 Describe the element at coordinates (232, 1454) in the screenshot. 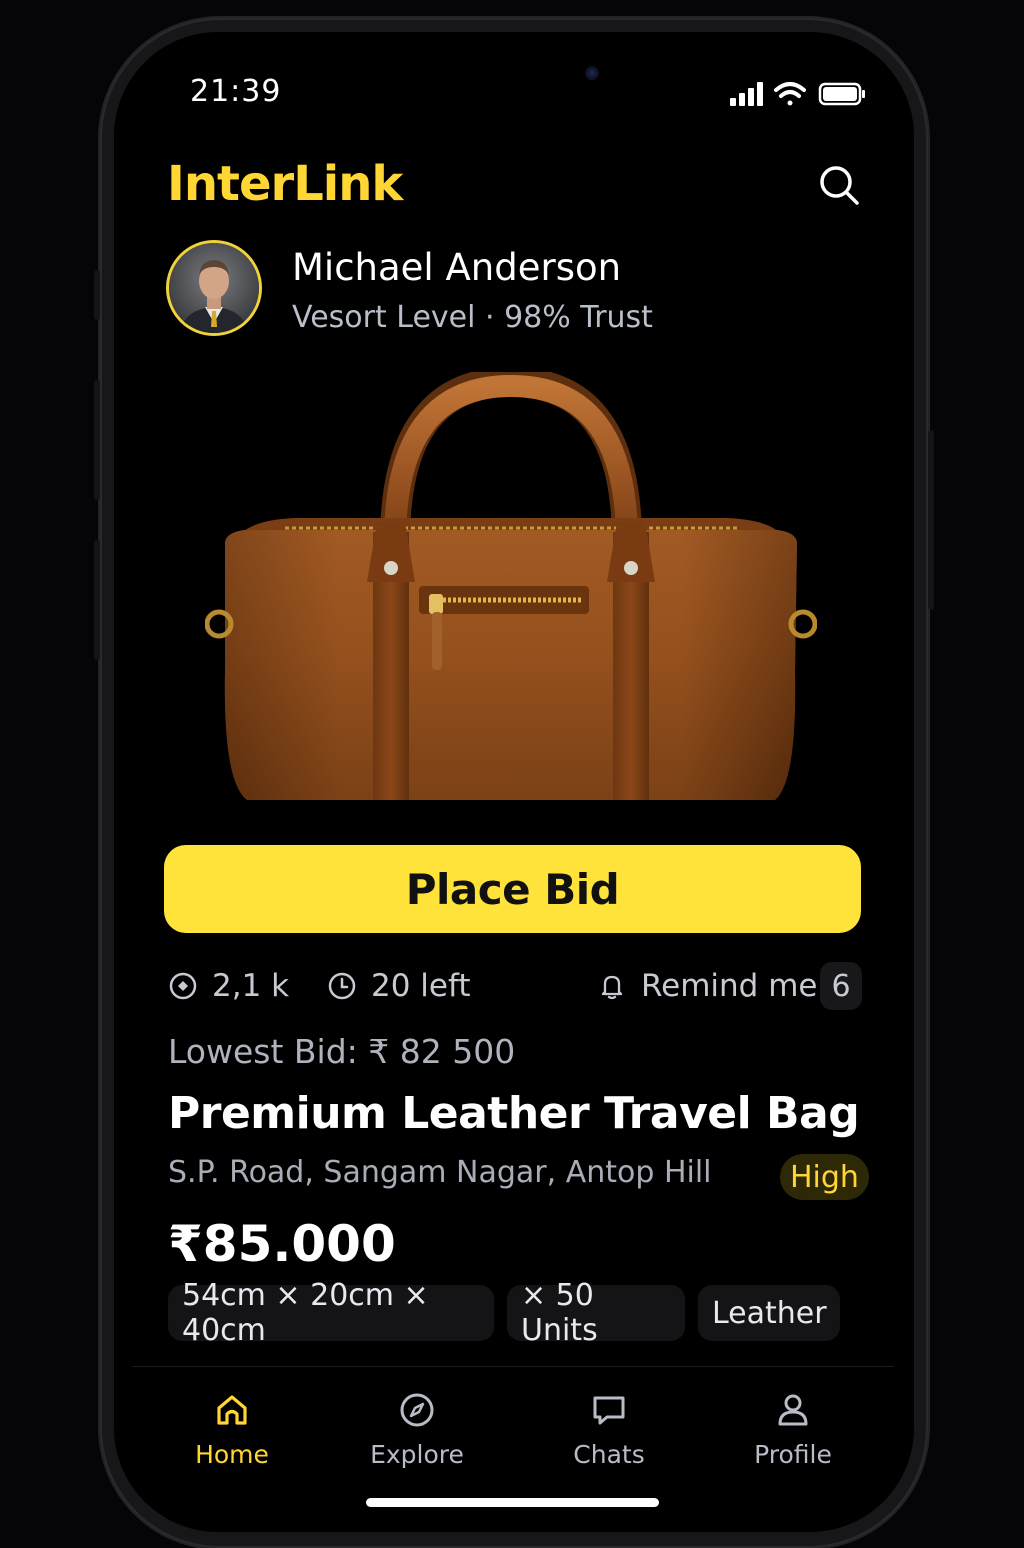

I see `tab-home-label: Home` at that location.